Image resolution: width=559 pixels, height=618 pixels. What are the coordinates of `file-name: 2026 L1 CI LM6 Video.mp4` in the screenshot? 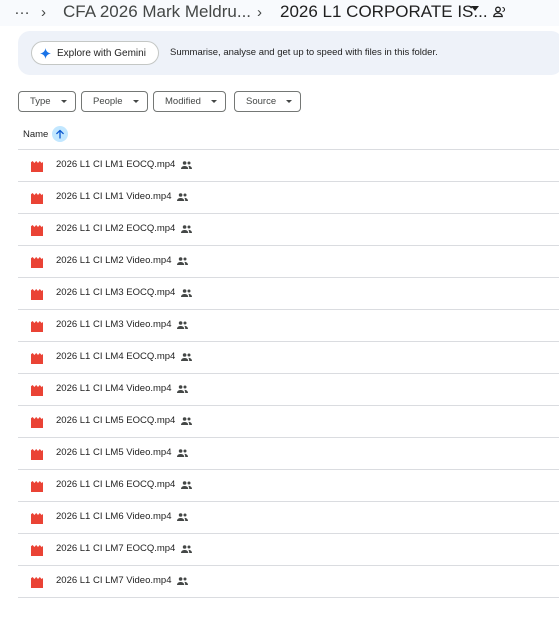 It's located at (114, 516).